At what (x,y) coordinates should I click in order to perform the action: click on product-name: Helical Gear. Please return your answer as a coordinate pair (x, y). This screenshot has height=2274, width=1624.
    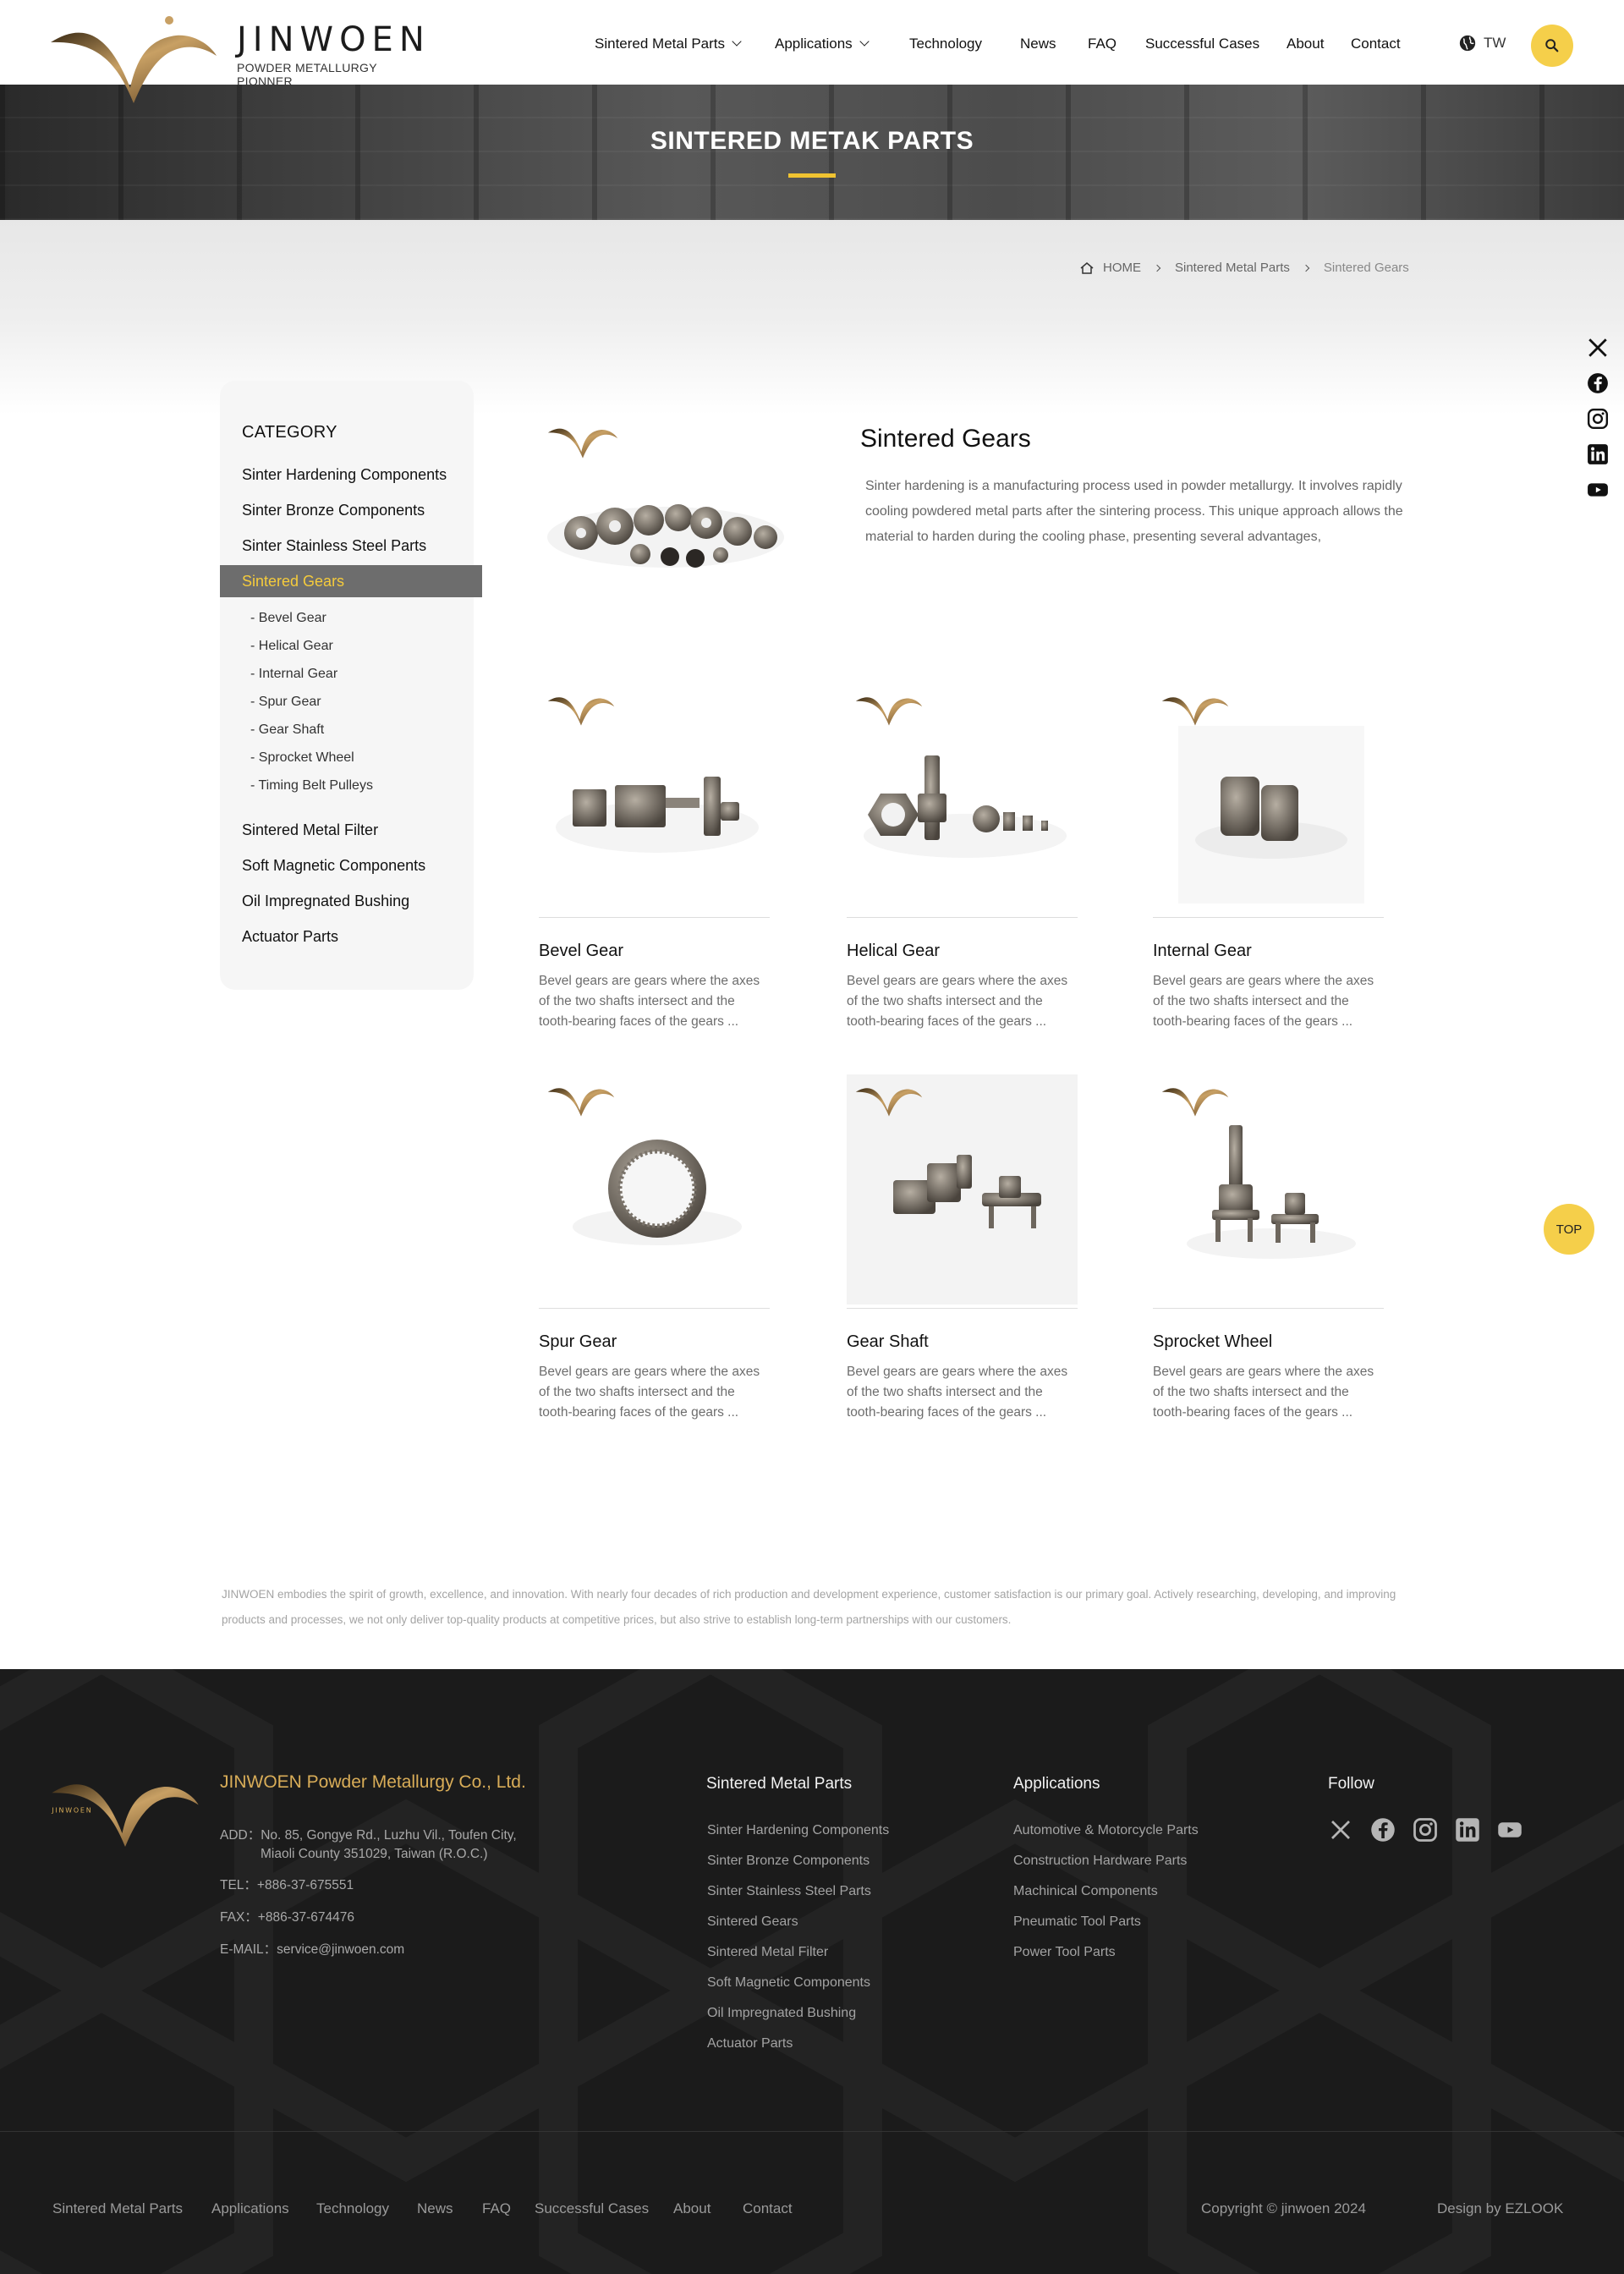
    Looking at the image, I should click on (963, 951).